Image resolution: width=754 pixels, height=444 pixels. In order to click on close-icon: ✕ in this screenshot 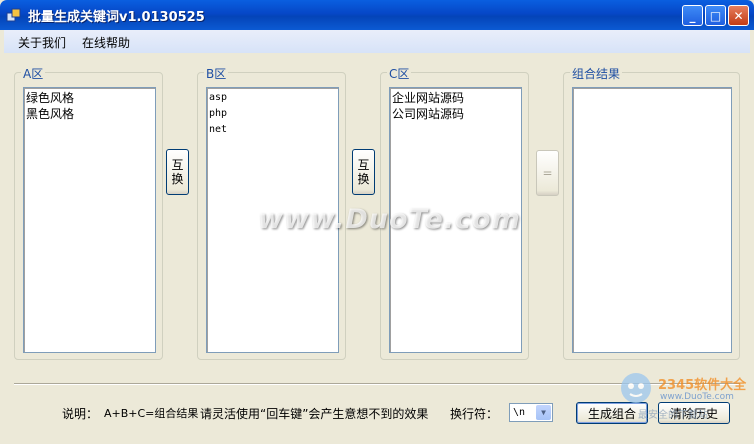, I will do `click(738, 15)`.